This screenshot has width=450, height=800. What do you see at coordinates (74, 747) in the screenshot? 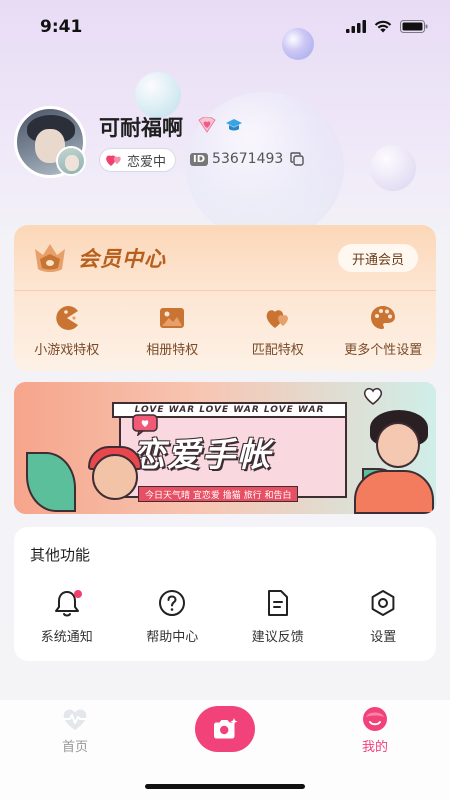
I see `tab-label: 首页` at bounding box center [74, 747].